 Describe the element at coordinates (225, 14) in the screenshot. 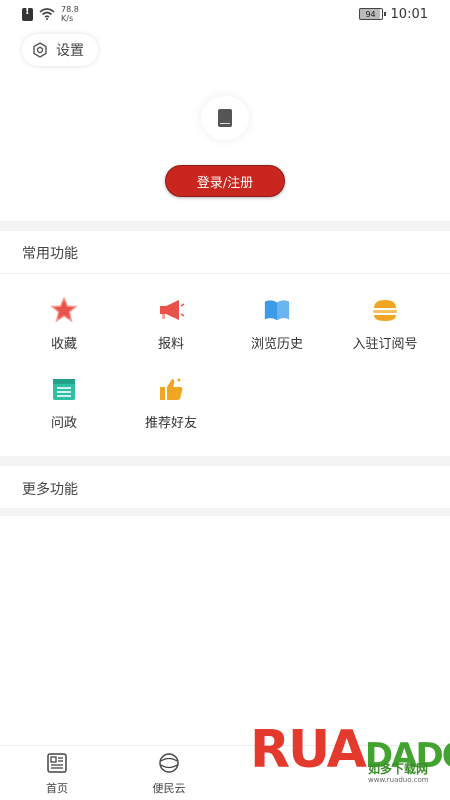

I see `status-bar: 78.8 K/s 94 10:01` at that location.